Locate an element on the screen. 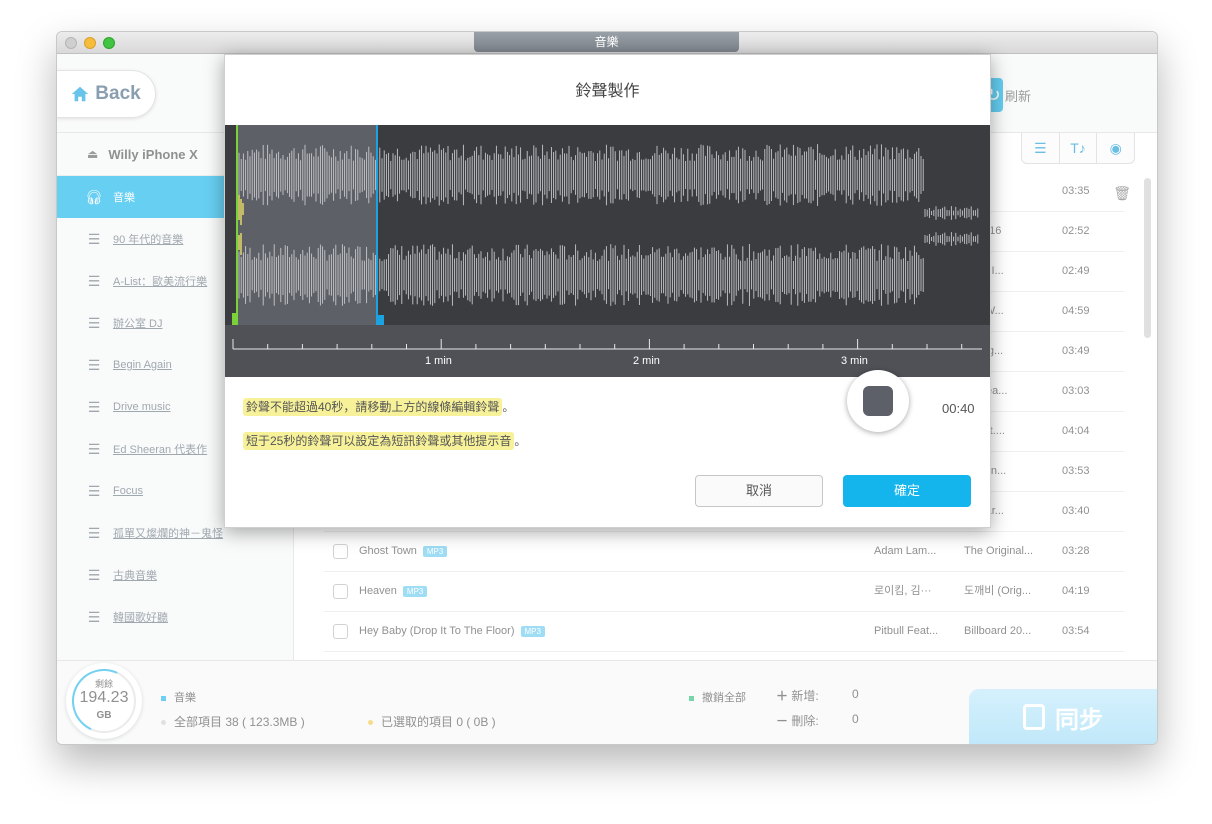 This screenshot has height=824, width=1212. title-bar: 音樂 is located at coordinates (607, 43).